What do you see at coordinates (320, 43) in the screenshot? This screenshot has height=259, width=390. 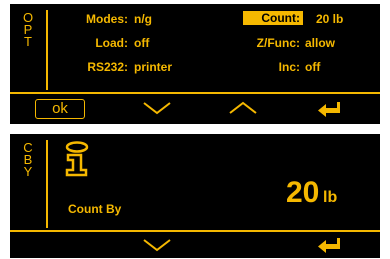 I see `setting-value-zfunc: allow` at bounding box center [320, 43].